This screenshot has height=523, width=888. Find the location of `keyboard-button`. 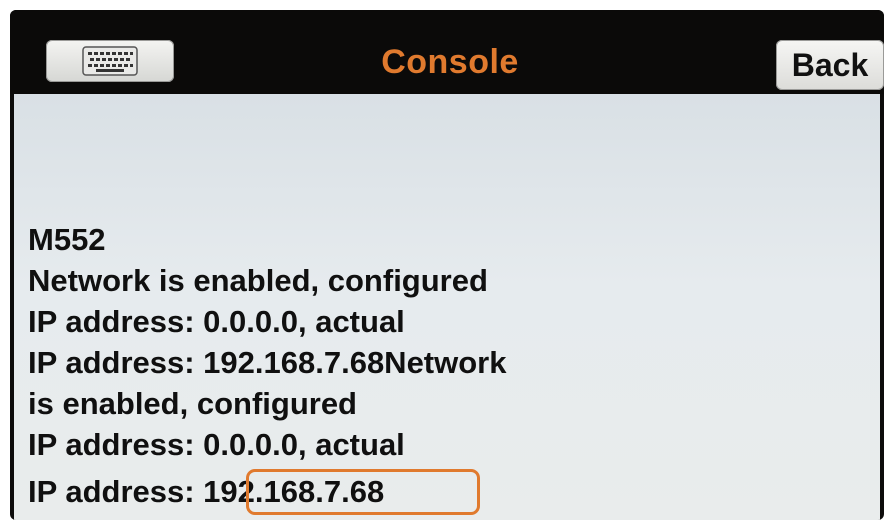

keyboard-button is located at coordinates (110, 61).